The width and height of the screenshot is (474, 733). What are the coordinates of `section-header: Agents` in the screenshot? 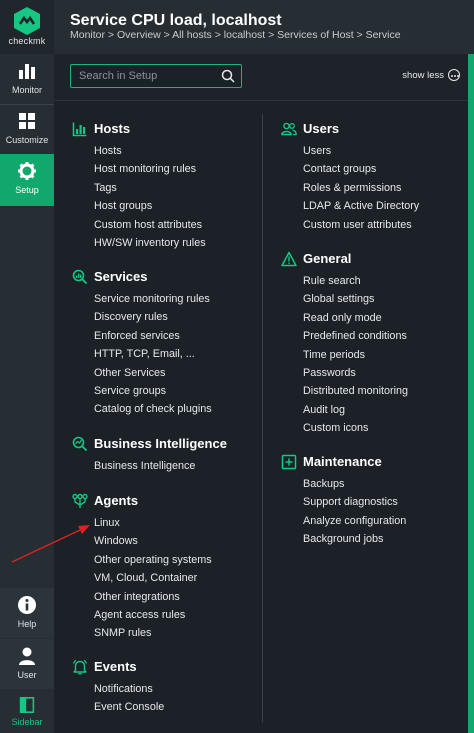 It's located at (142, 501).